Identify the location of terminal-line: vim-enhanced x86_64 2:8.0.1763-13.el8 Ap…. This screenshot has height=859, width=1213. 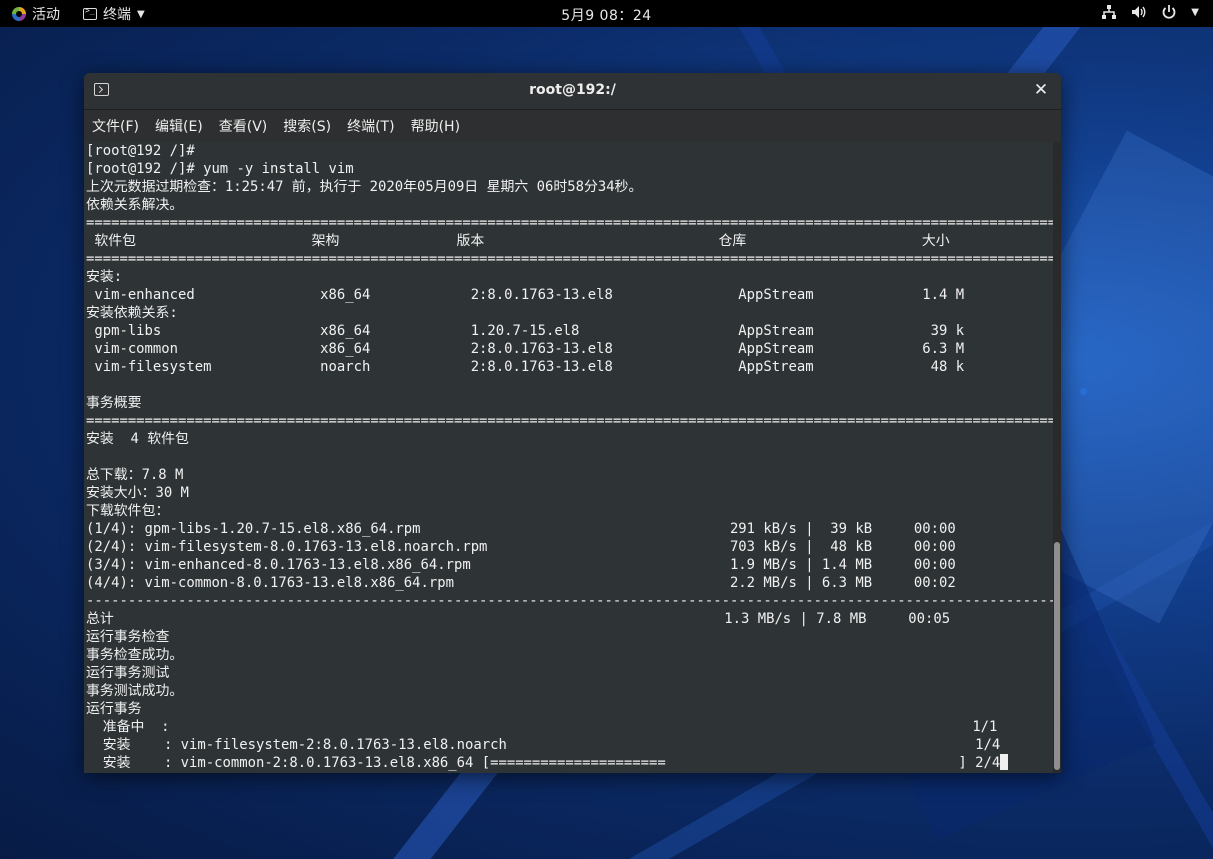
(525, 295).